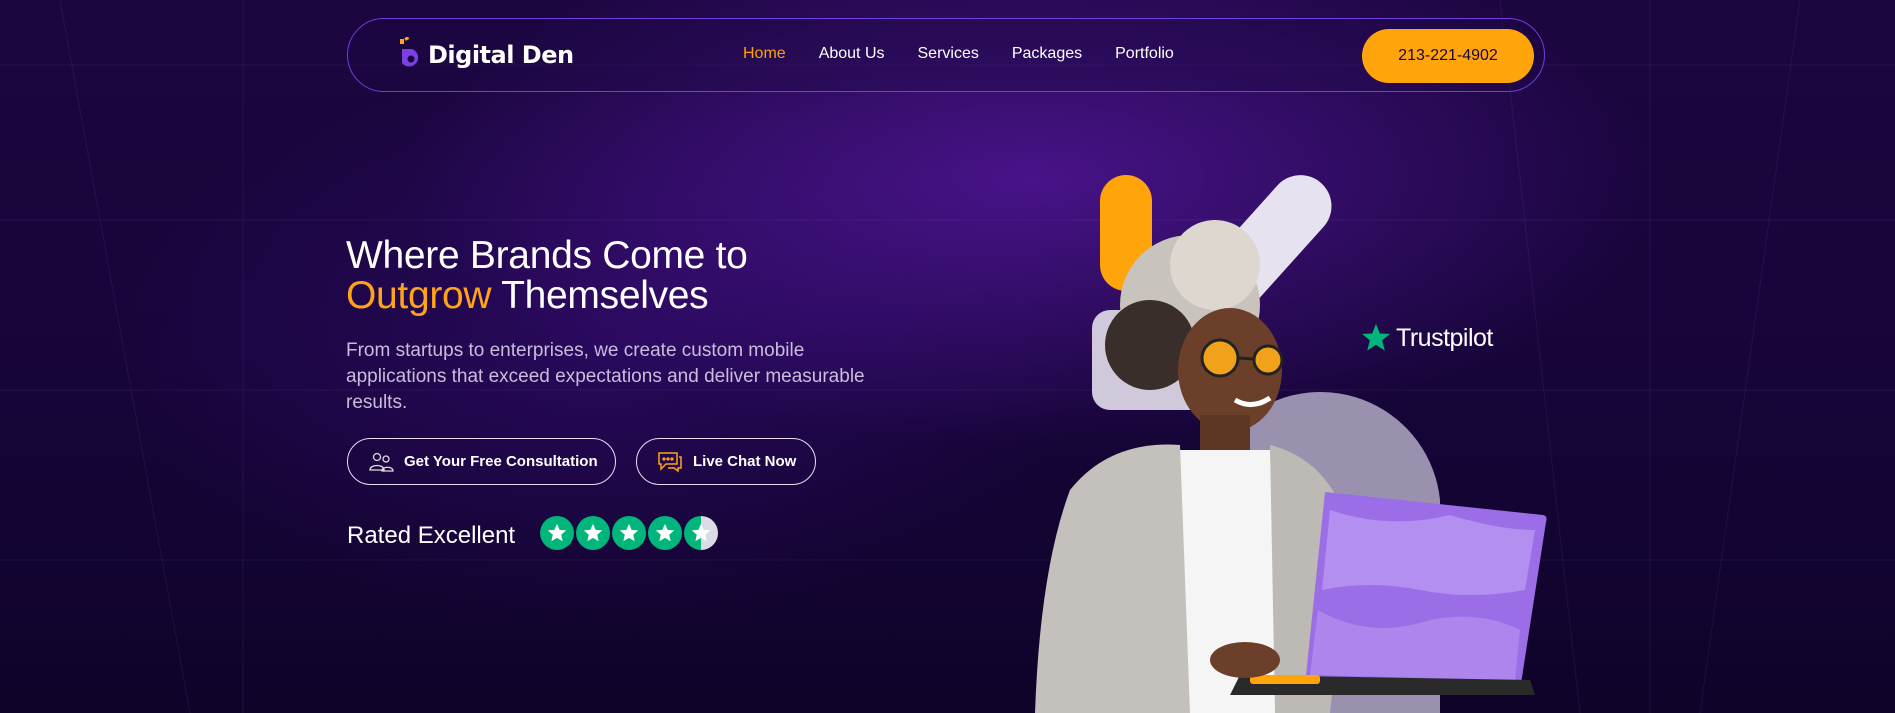  I want to click on phone-button: 213-221-4902, so click(1448, 56).